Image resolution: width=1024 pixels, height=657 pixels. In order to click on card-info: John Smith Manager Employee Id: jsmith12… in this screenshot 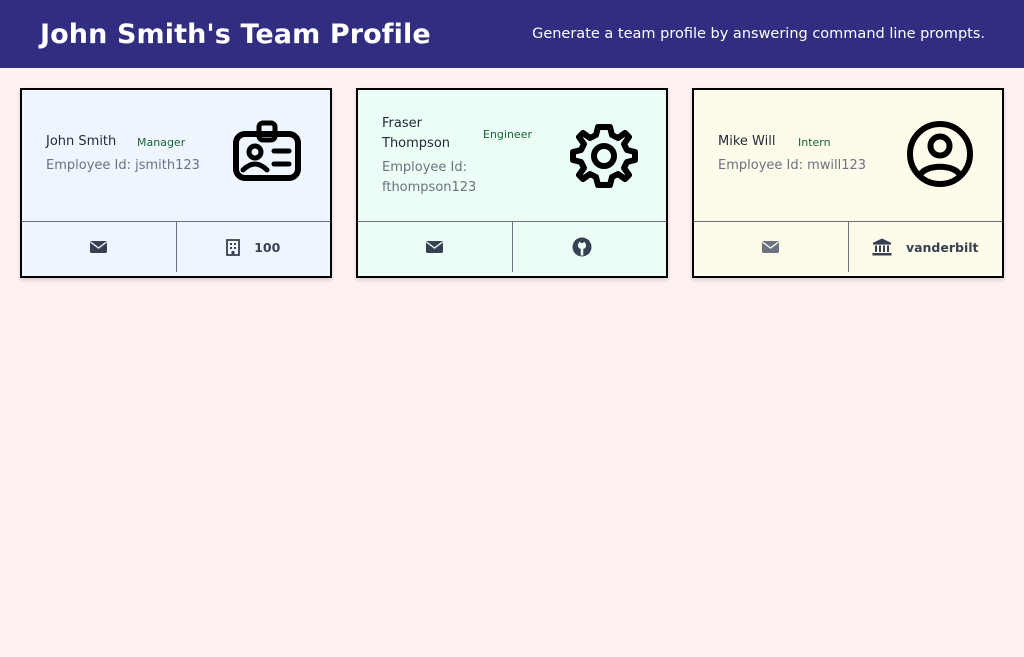, I will do `click(176, 155)`.